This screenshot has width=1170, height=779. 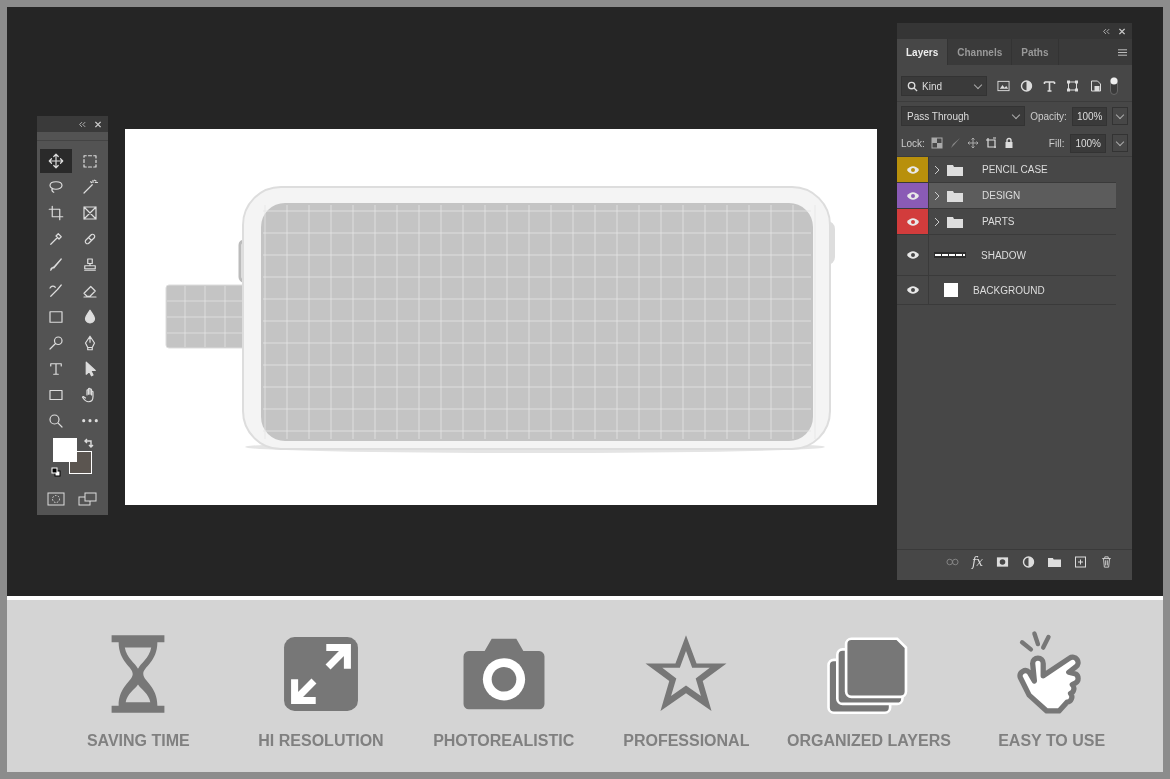 I want to click on feature-label: ORGANIZED LAYERS, so click(x=869, y=741).